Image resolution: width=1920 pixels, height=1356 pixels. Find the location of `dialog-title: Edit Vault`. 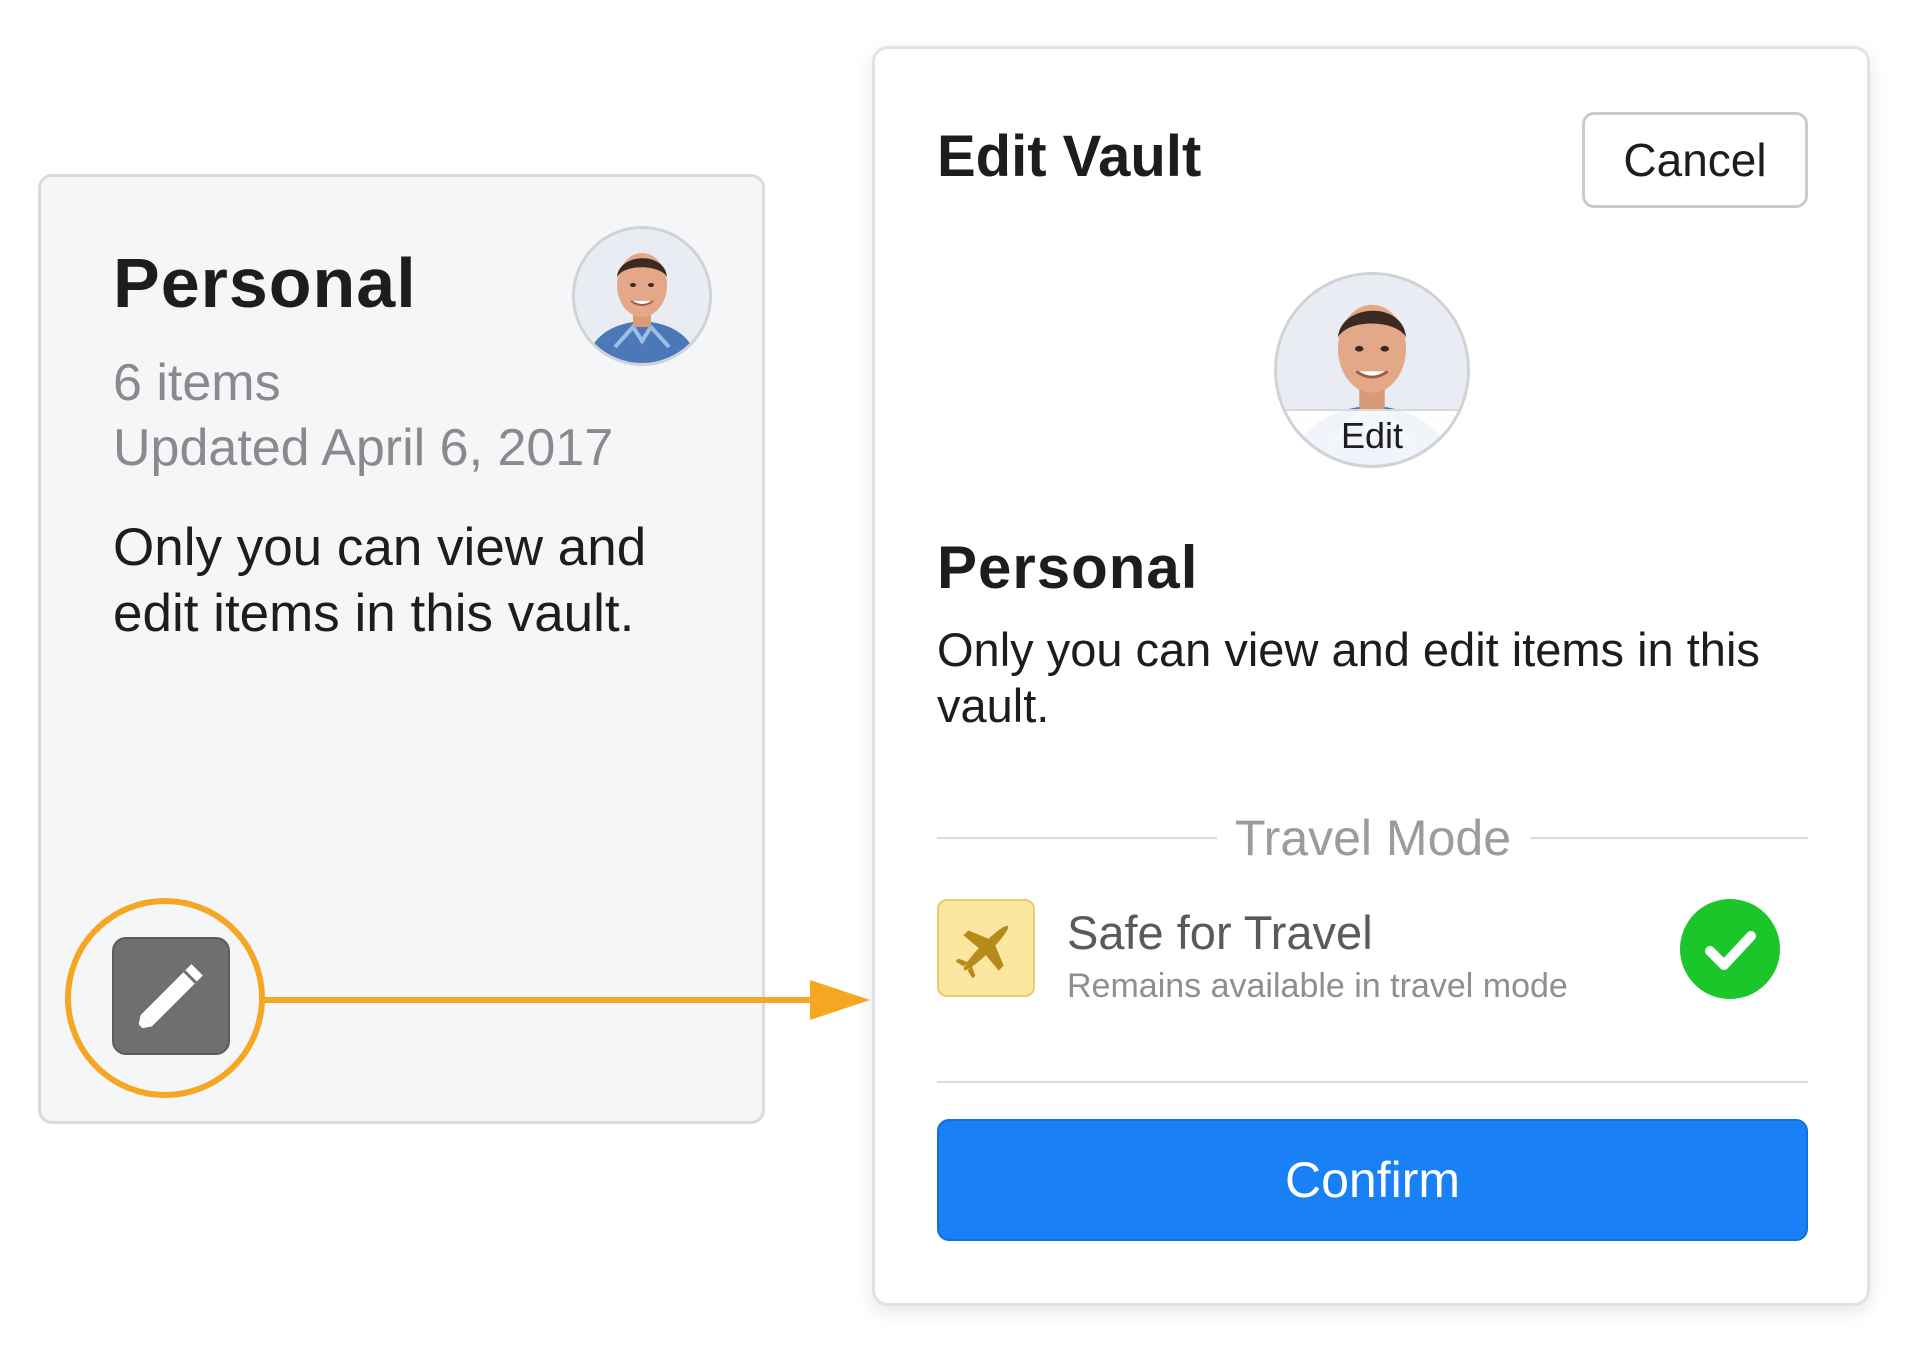

dialog-title: Edit Vault is located at coordinates (1069, 156).